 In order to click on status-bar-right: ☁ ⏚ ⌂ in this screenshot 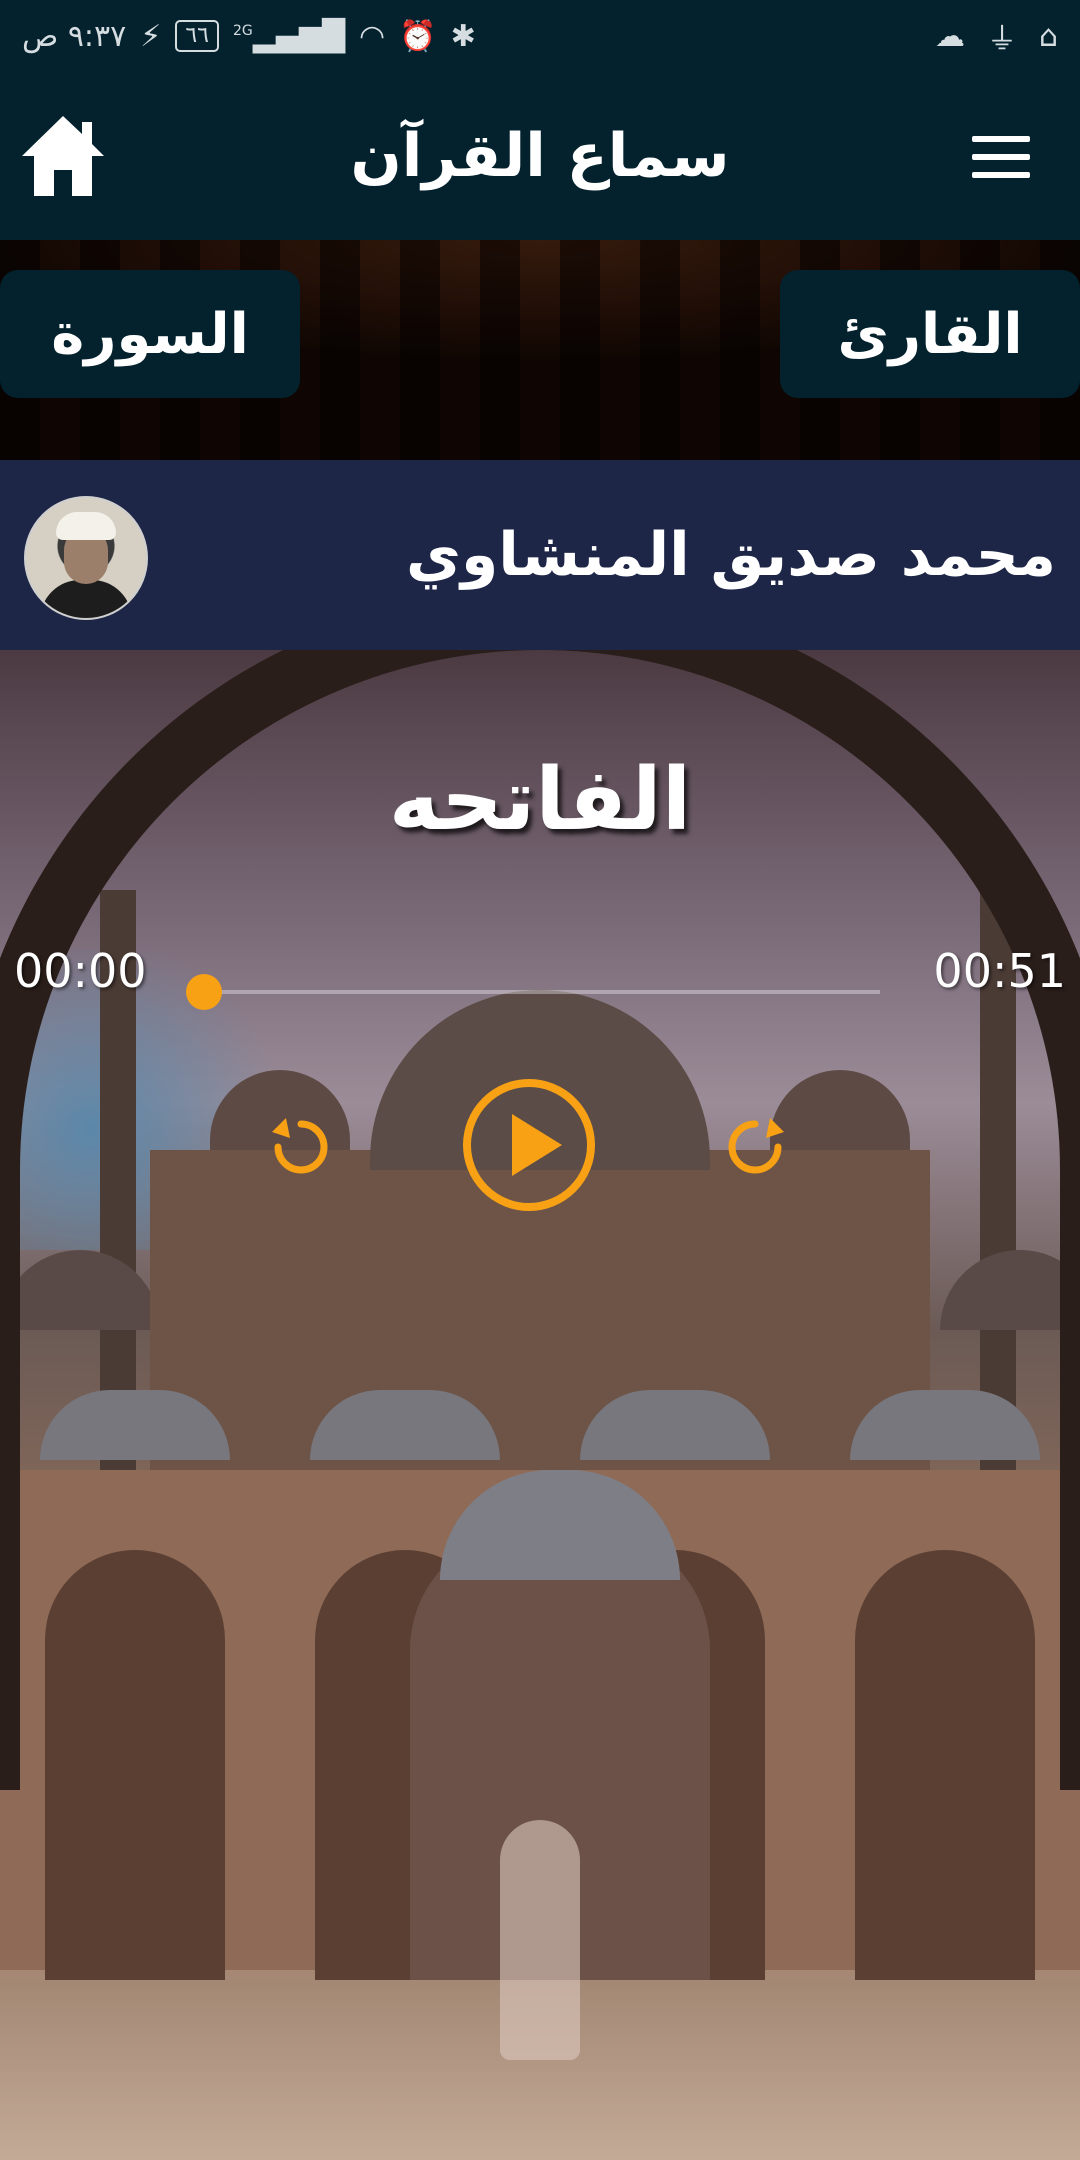, I will do `click(996, 36)`.